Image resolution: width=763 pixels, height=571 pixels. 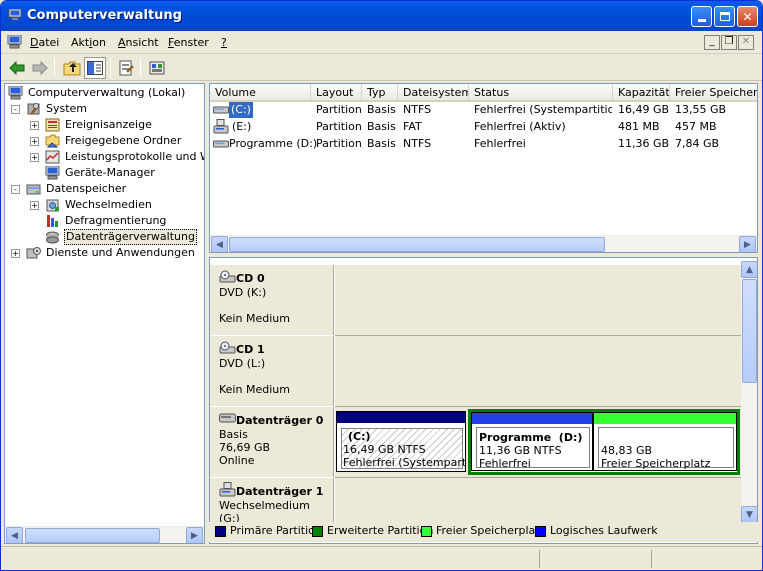 What do you see at coordinates (541, 93) in the screenshot?
I see `column-header-status: Status` at bounding box center [541, 93].